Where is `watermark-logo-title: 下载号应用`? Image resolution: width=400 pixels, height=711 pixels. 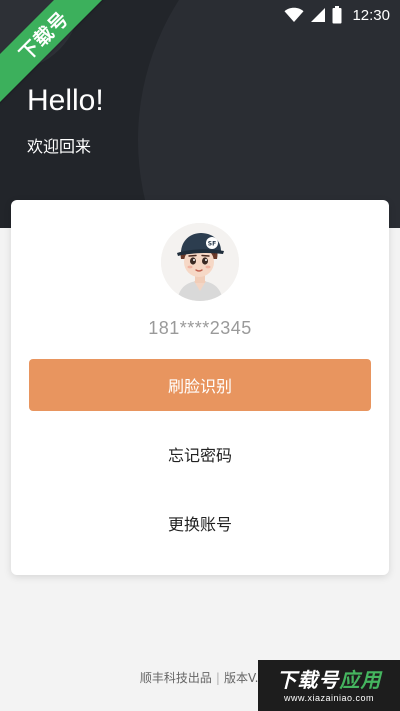
watermark-logo-title: 下载号应用 is located at coordinates (329, 680).